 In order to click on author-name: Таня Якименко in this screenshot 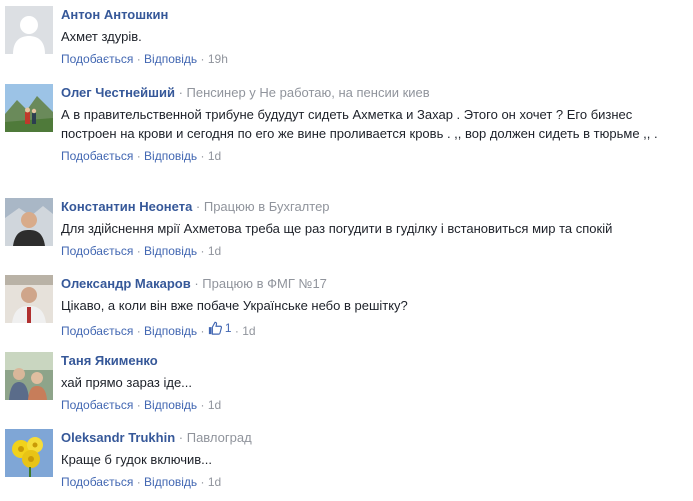, I will do `click(109, 360)`.